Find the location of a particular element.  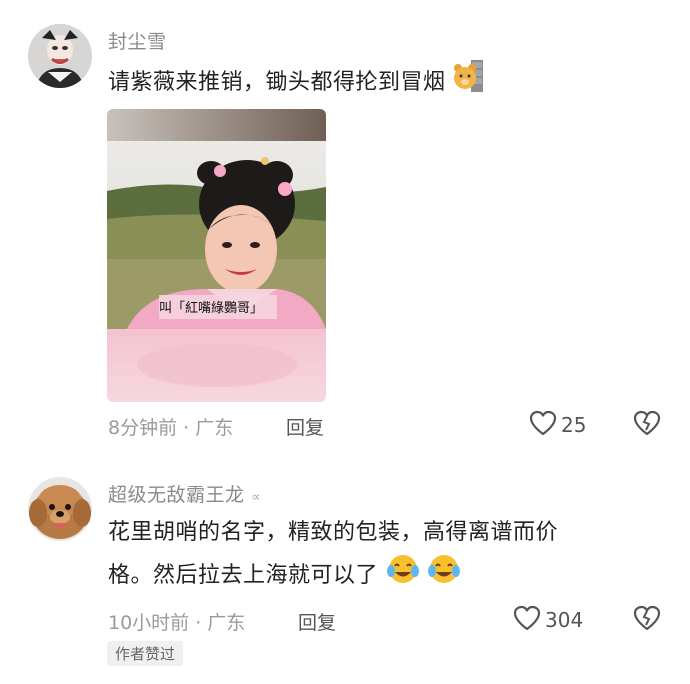

username: 封尘雪 is located at coordinates (137, 40).